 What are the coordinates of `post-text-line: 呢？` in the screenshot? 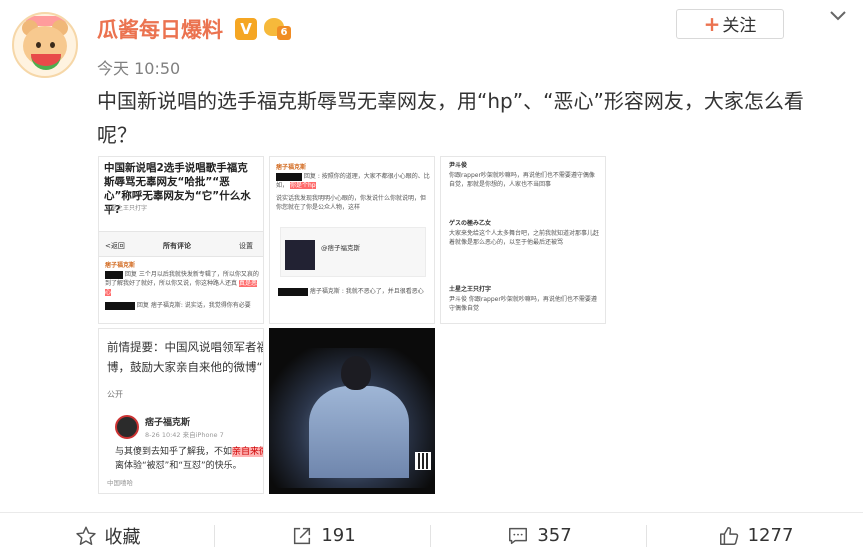 It's located at (117, 135).